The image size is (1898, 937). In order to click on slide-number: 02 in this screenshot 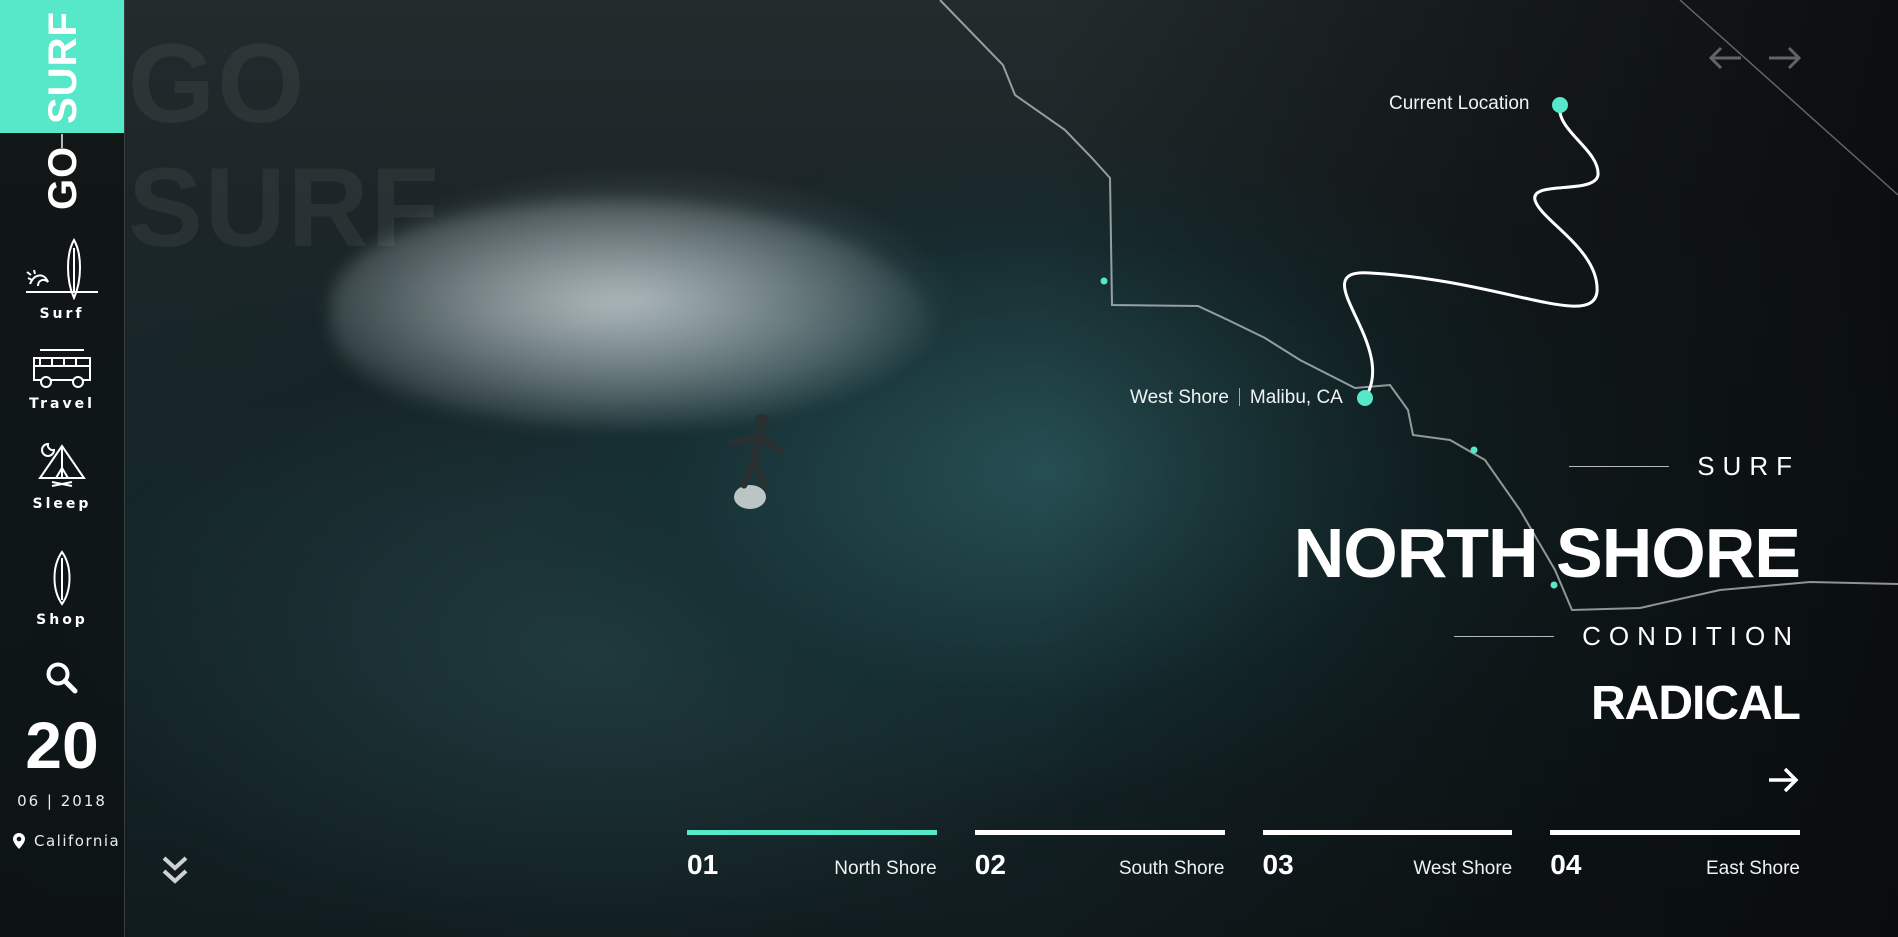, I will do `click(990, 864)`.